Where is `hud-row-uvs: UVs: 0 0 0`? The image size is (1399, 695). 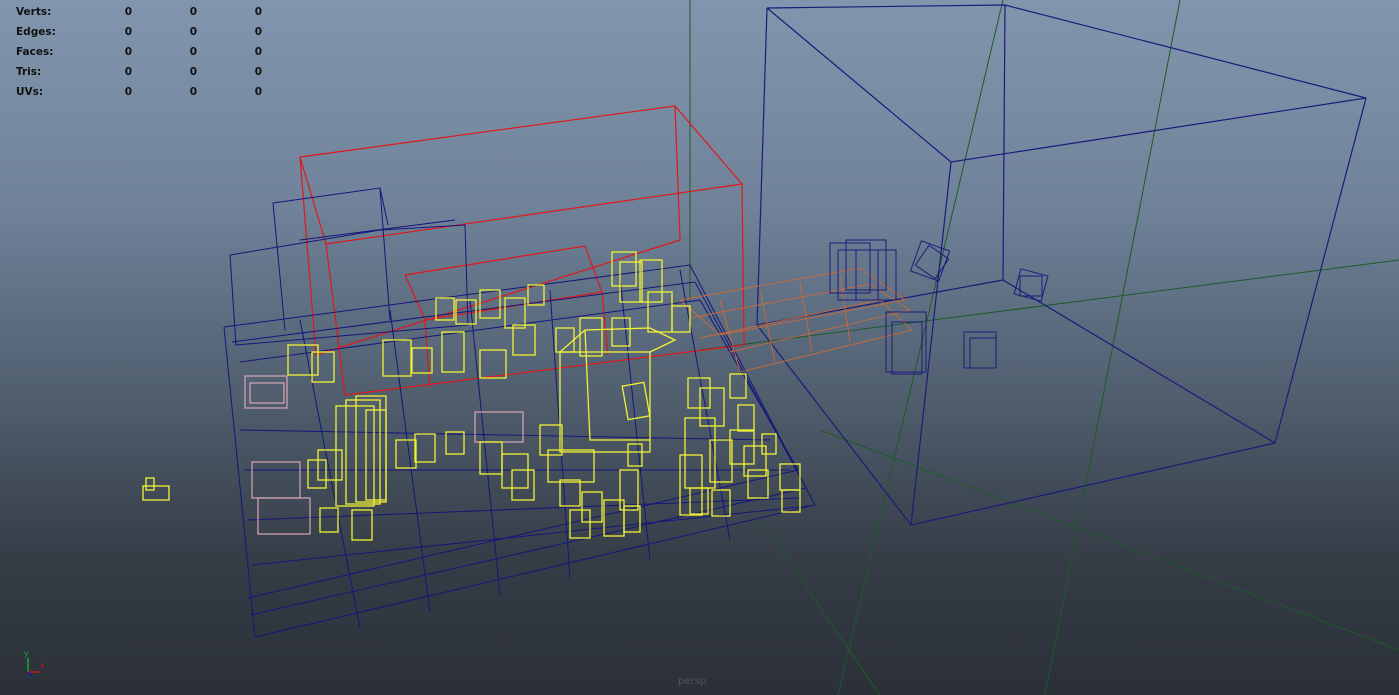
hud-row-uvs: UVs: 0 0 0 is located at coordinates (151, 92).